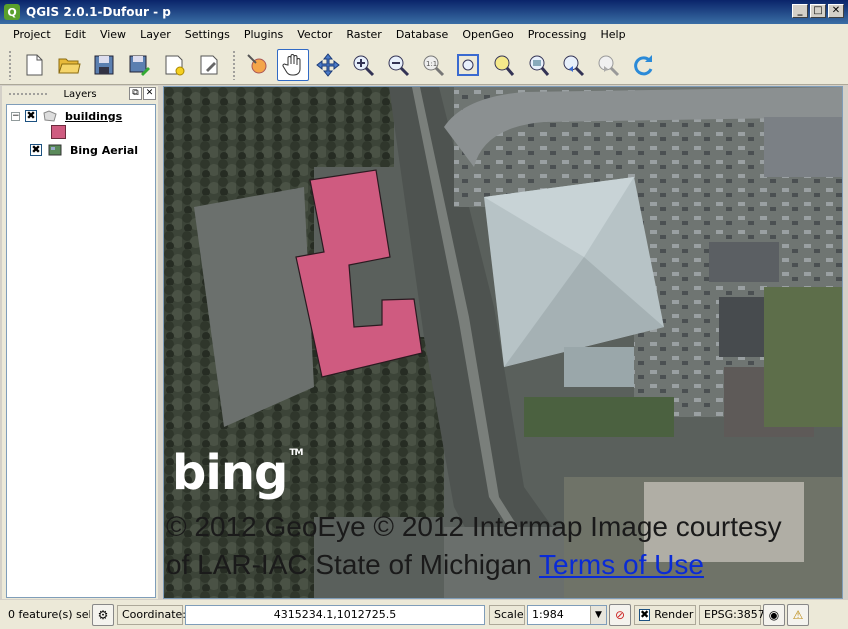  Describe the element at coordinates (674, 614) in the screenshot. I see `render-label: Render` at that location.